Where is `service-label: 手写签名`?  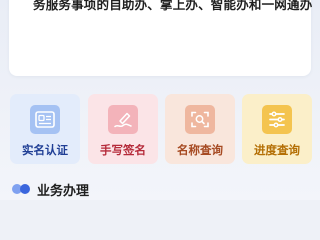
service-label: 手写签名 is located at coordinates (123, 150).